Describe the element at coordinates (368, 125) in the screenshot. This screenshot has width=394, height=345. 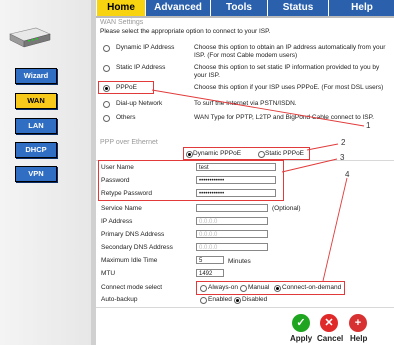
I see `callout-number: 1` at that location.